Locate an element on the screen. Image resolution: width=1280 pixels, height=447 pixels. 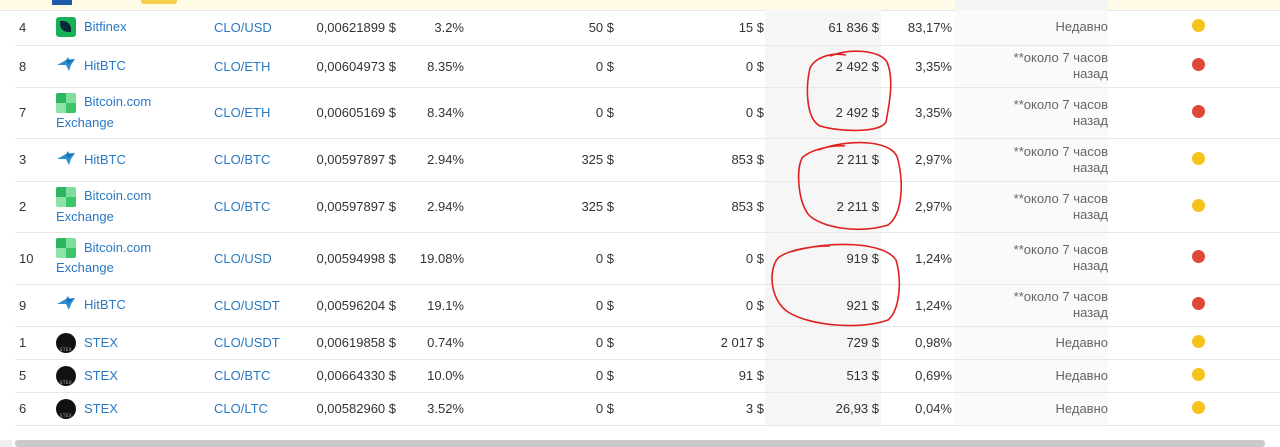
change-cell: 3.2% is located at coordinates (434, 28).